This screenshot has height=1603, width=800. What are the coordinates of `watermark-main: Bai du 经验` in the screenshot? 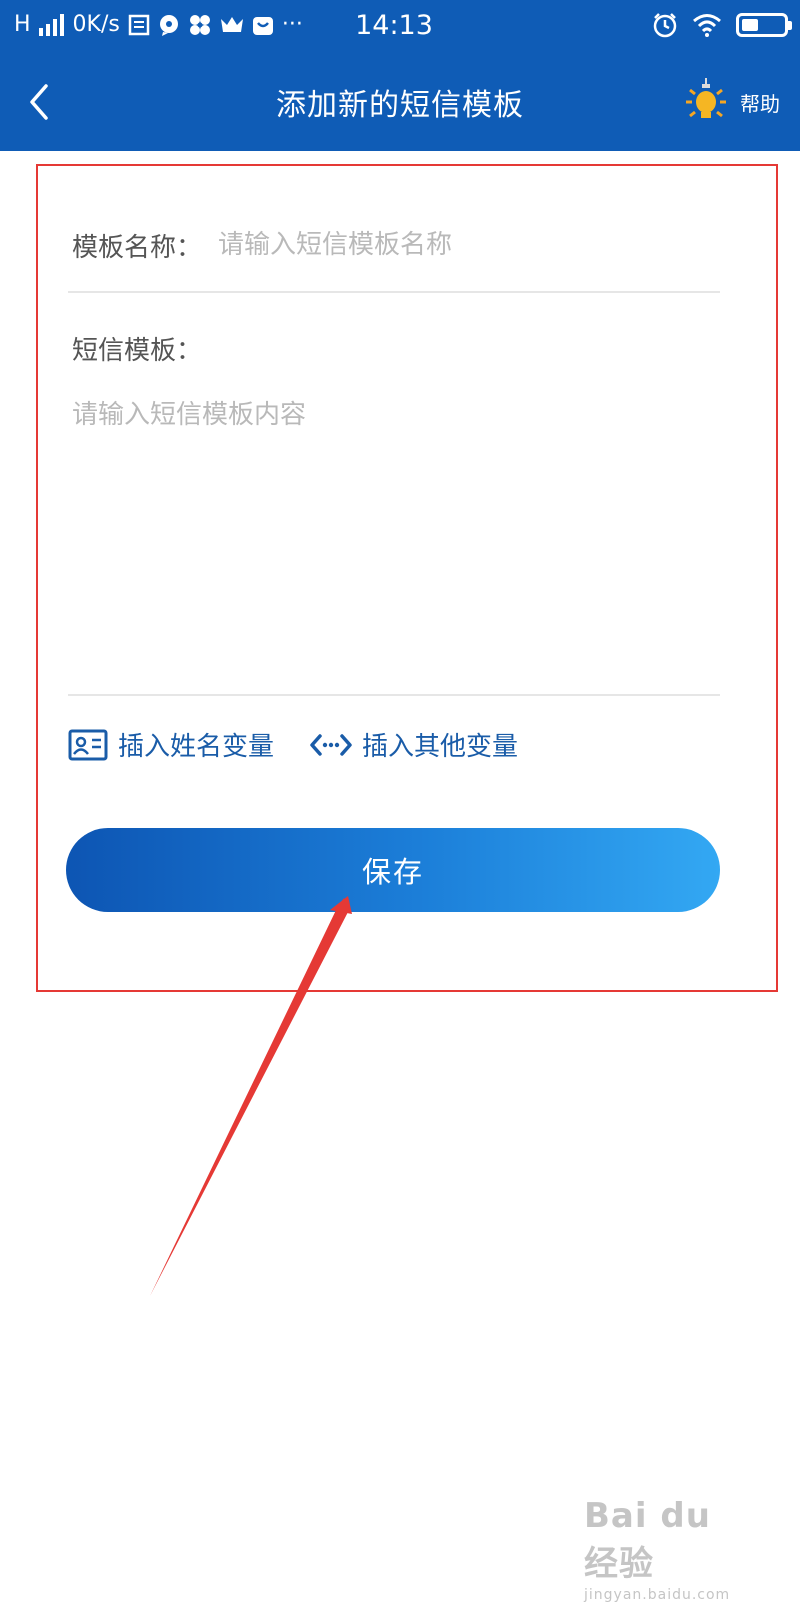 It's located at (647, 1540).